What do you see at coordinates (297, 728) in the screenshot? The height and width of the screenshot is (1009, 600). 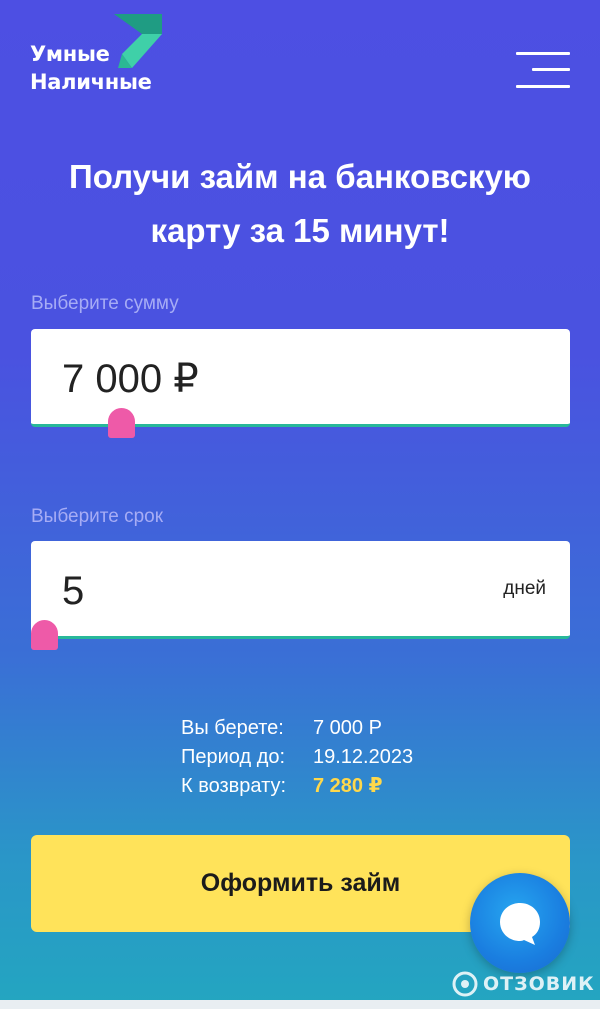 I see `summary-row-amount: Вы берете: 7 000 Р` at bounding box center [297, 728].